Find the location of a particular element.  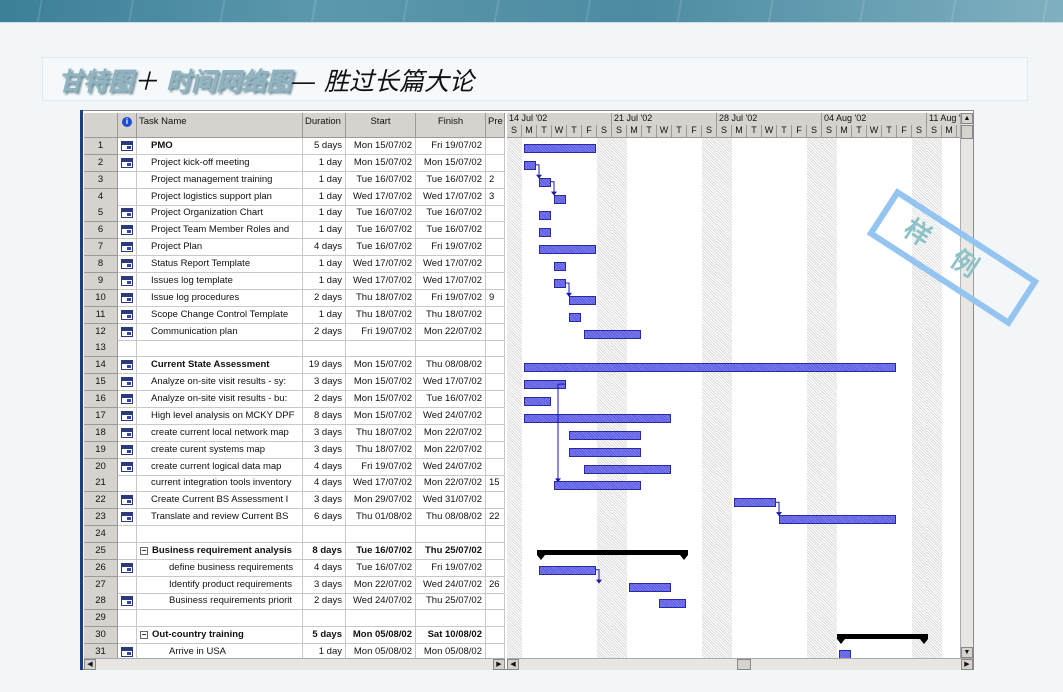

header-finish: Finish is located at coordinates (451, 125).